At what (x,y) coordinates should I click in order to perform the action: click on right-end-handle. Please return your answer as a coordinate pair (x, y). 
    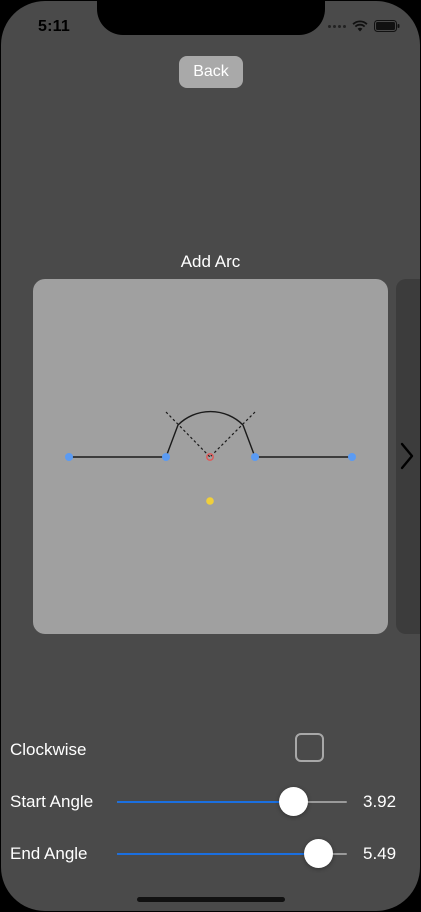
    Looking at the image, I should click on (352, 457).